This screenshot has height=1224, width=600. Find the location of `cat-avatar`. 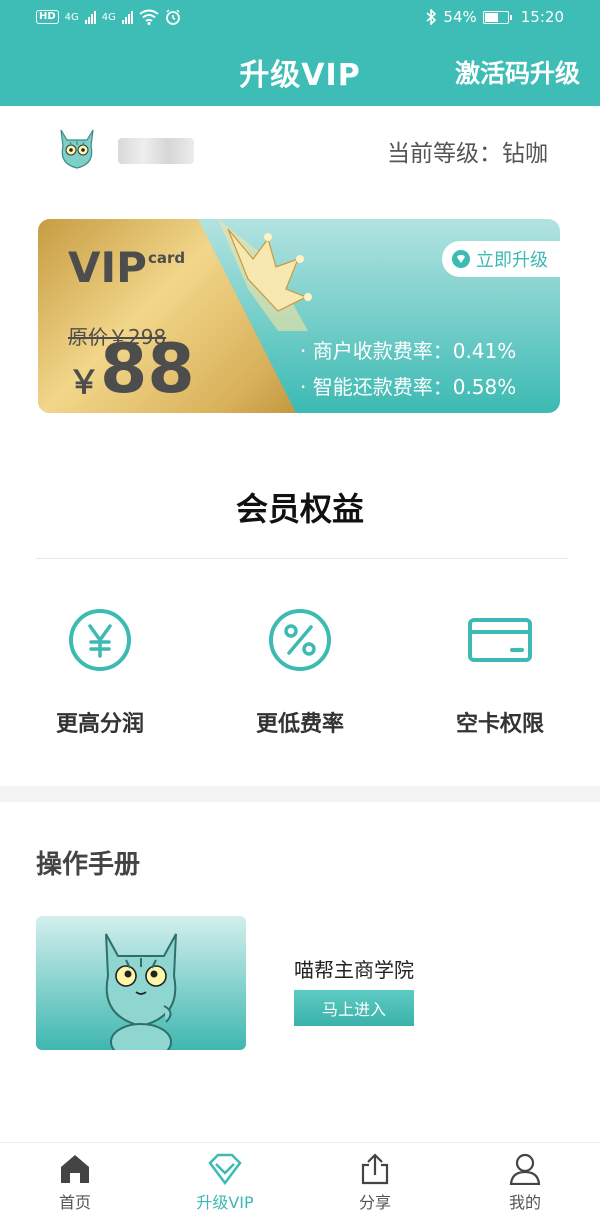

cat-avatar is located at coordinates (77, 148).